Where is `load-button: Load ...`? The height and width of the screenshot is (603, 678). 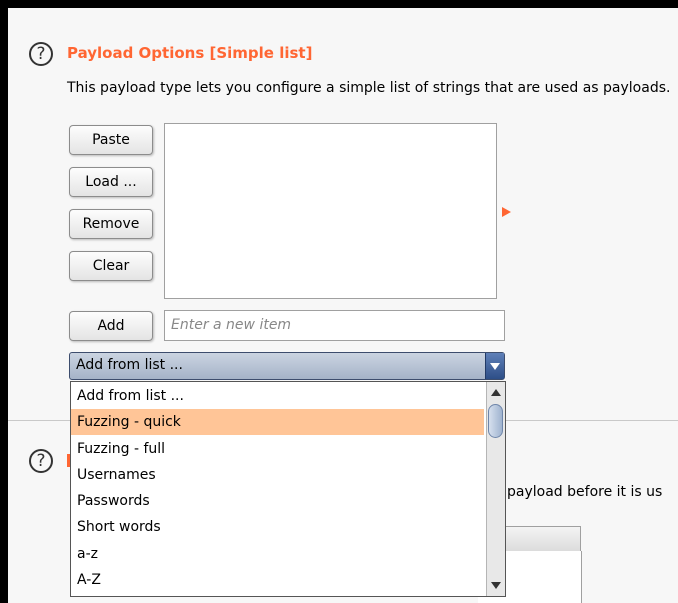 load-button: Load ... is located at coordinates (111, 182).